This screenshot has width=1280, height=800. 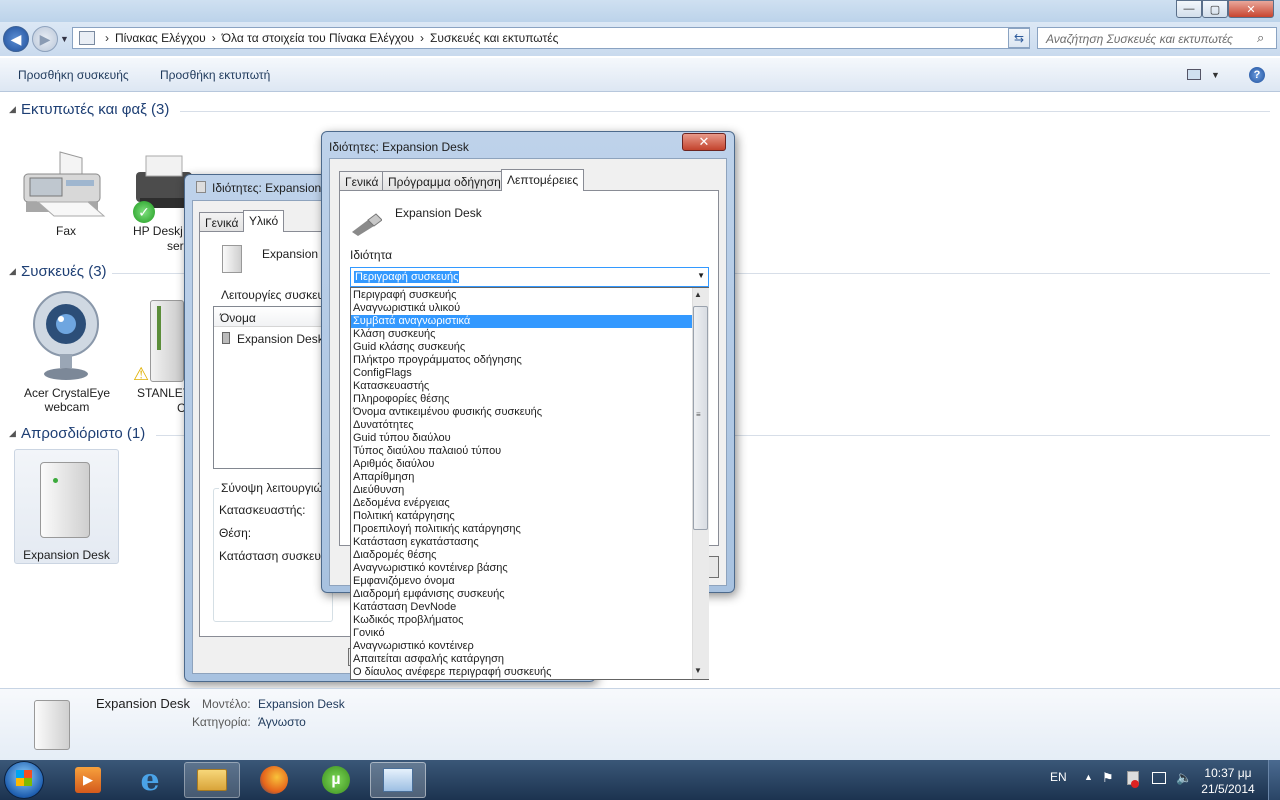 What do you see at coordinates (521, 334) in the screenshot?
I see `dropdown-option: Κλάση συσκευής` at bounding box center [521, 334].